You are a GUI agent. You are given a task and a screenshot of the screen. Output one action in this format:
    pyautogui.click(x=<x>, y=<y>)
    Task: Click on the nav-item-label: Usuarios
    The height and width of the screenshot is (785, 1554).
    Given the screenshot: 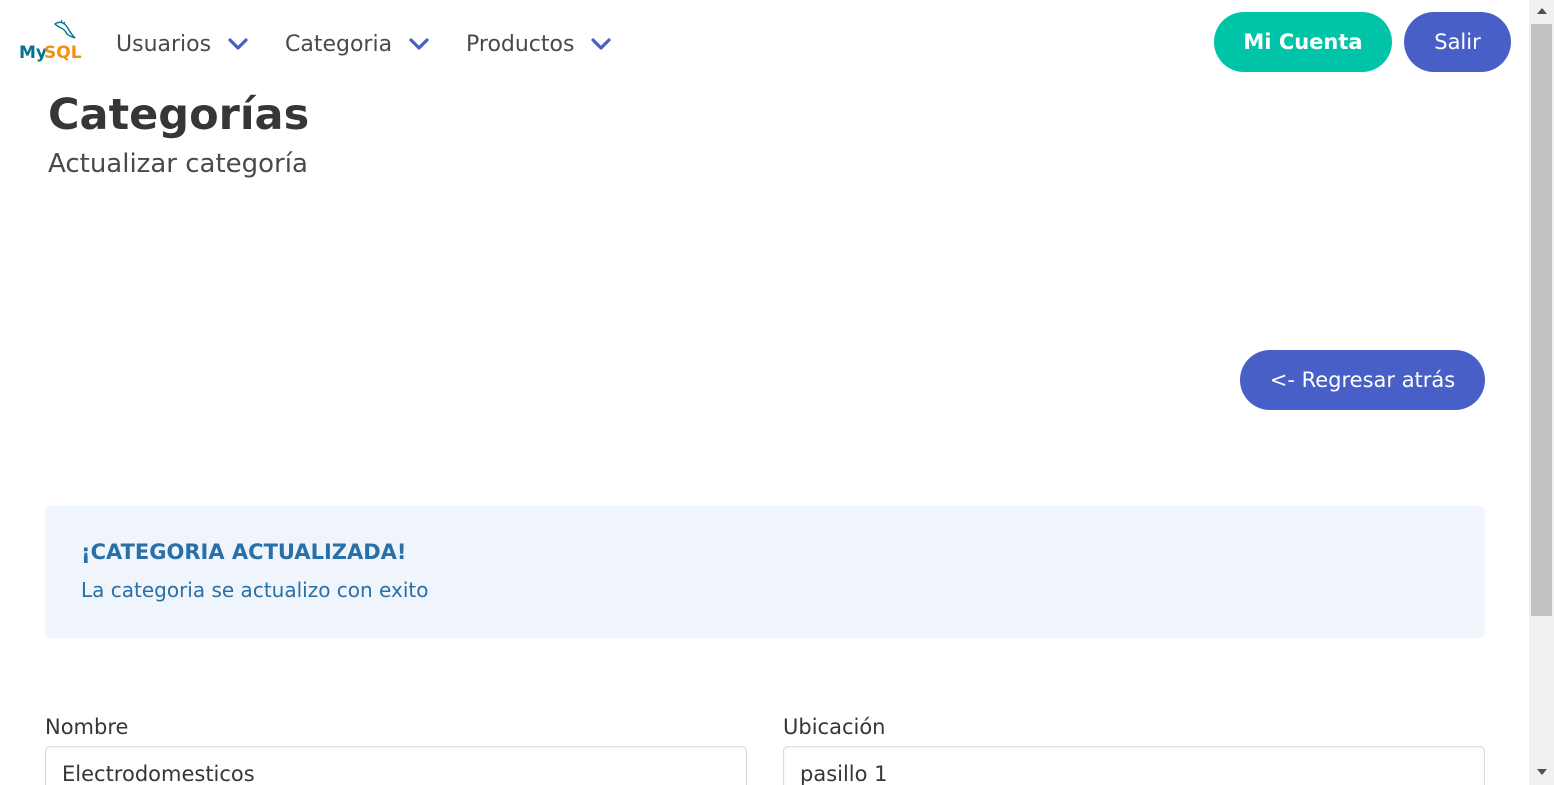 What is the action you would take?
    pyautogui.click(x=164, y=44)
    